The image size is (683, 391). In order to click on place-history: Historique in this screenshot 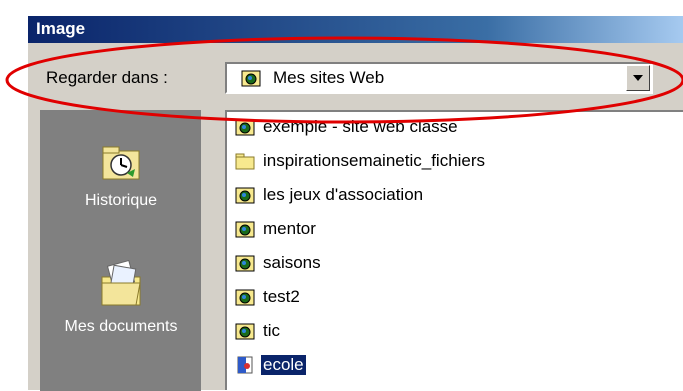, I will do `click(121, 174)`.